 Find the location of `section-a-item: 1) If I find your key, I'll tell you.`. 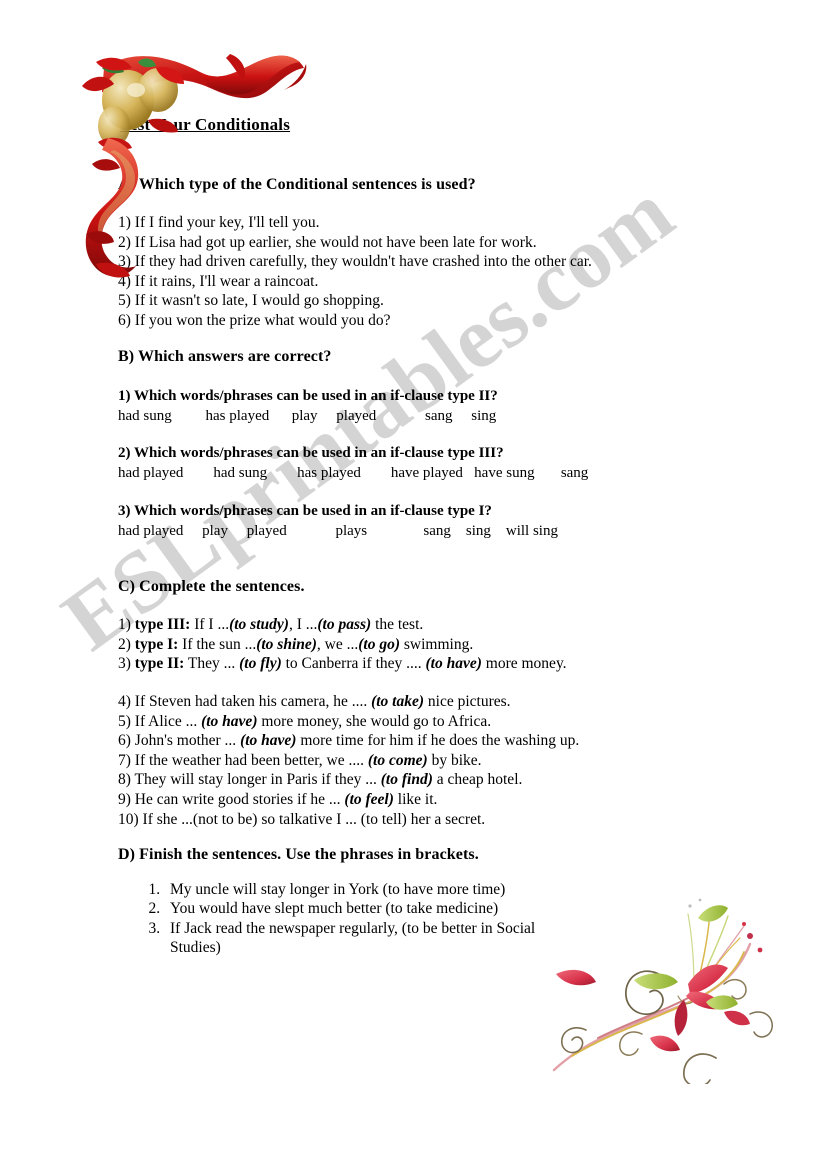

section-a-item: 1) If I find your key, I'll tell you. is located at coordinates (219, 222).